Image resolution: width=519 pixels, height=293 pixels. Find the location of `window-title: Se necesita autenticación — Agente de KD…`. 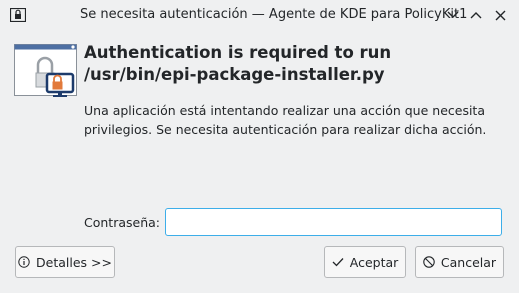

window-title: Se necesita autenticación — Agente de KD… is located at coordinates (274, 14).